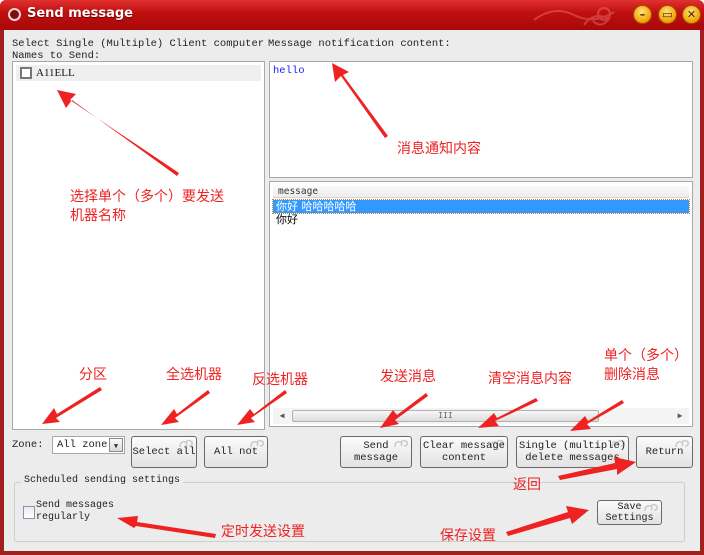  I want to click on save-settings-button: Save Settings, so click(629, 512).